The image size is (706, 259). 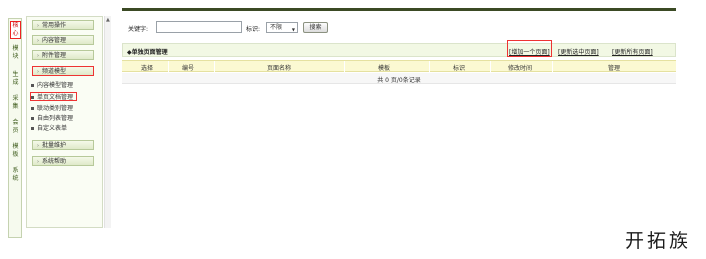 I want to click on menu-common-ops: › 常用操作, so click(x=63, y=25).